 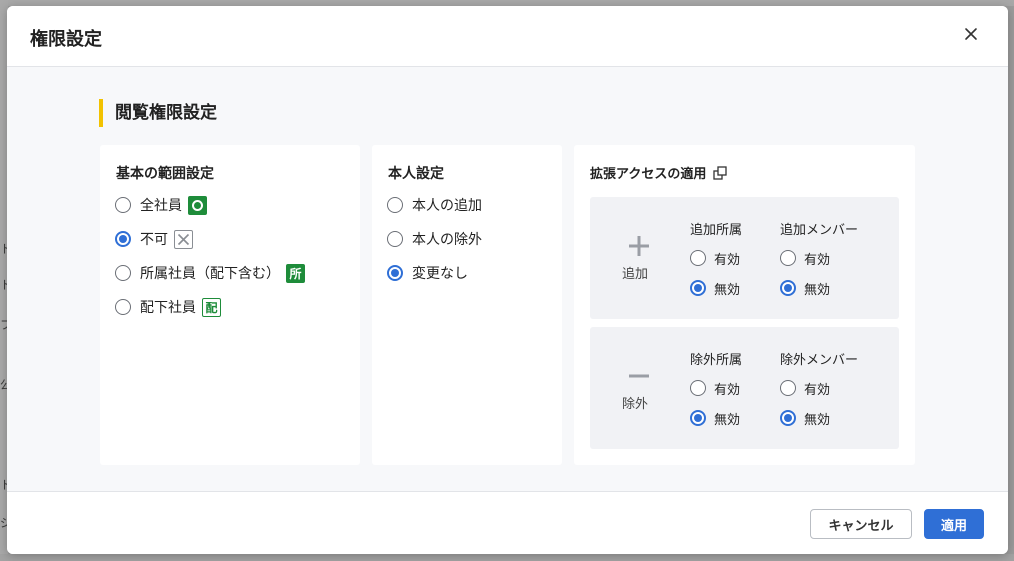 I want to click on dialog-footer: キャンセル 適用, so click(x=507, y=522).